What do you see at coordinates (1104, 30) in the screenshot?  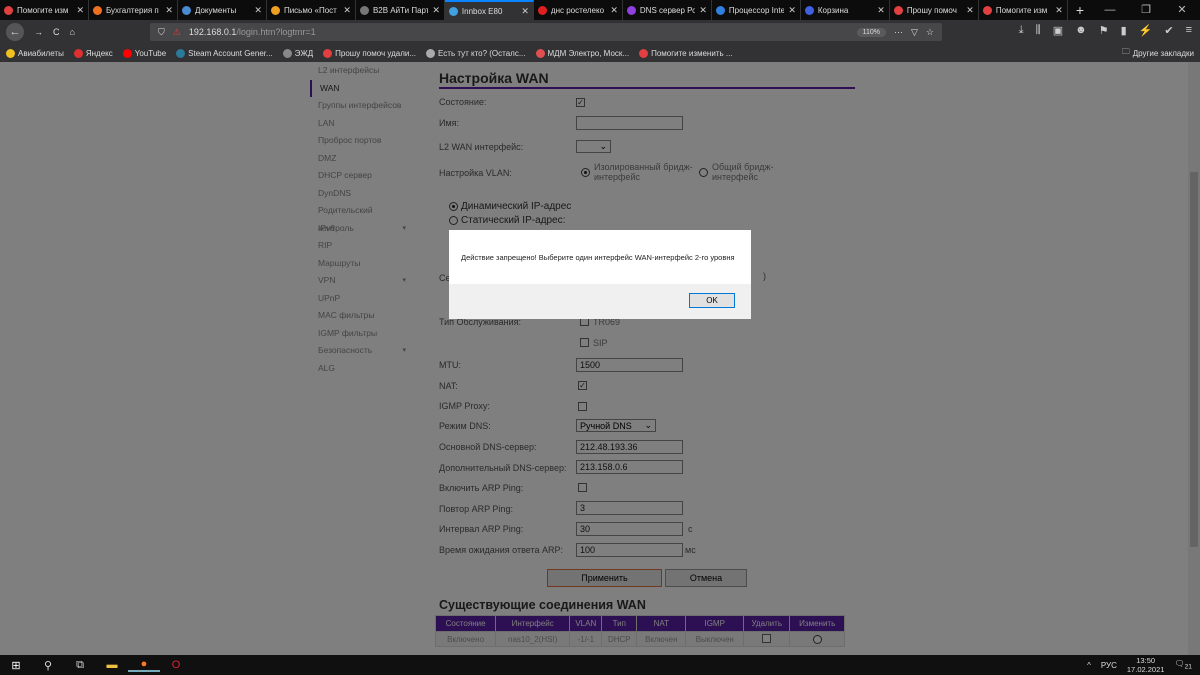 I see `toolbar-icon: ⚑` at bounding box center [1104, 30].